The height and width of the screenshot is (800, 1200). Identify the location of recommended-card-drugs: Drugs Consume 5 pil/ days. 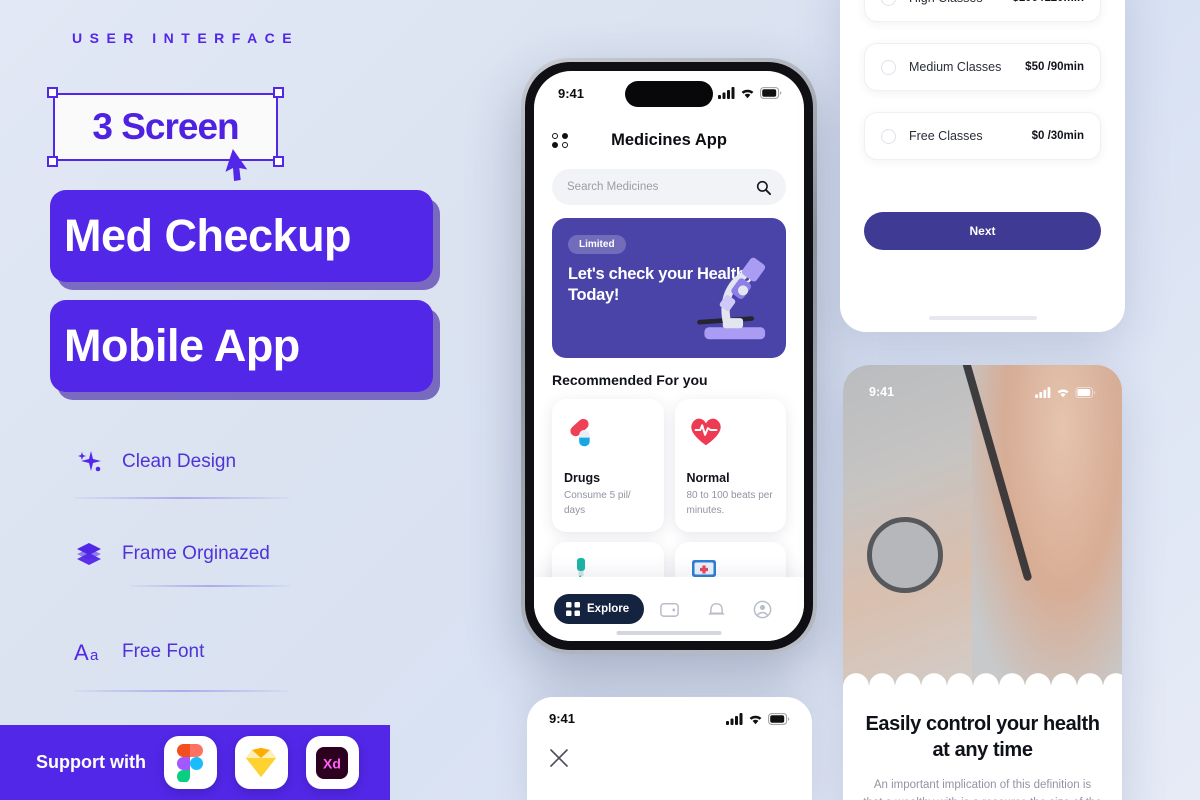
(608, 465).